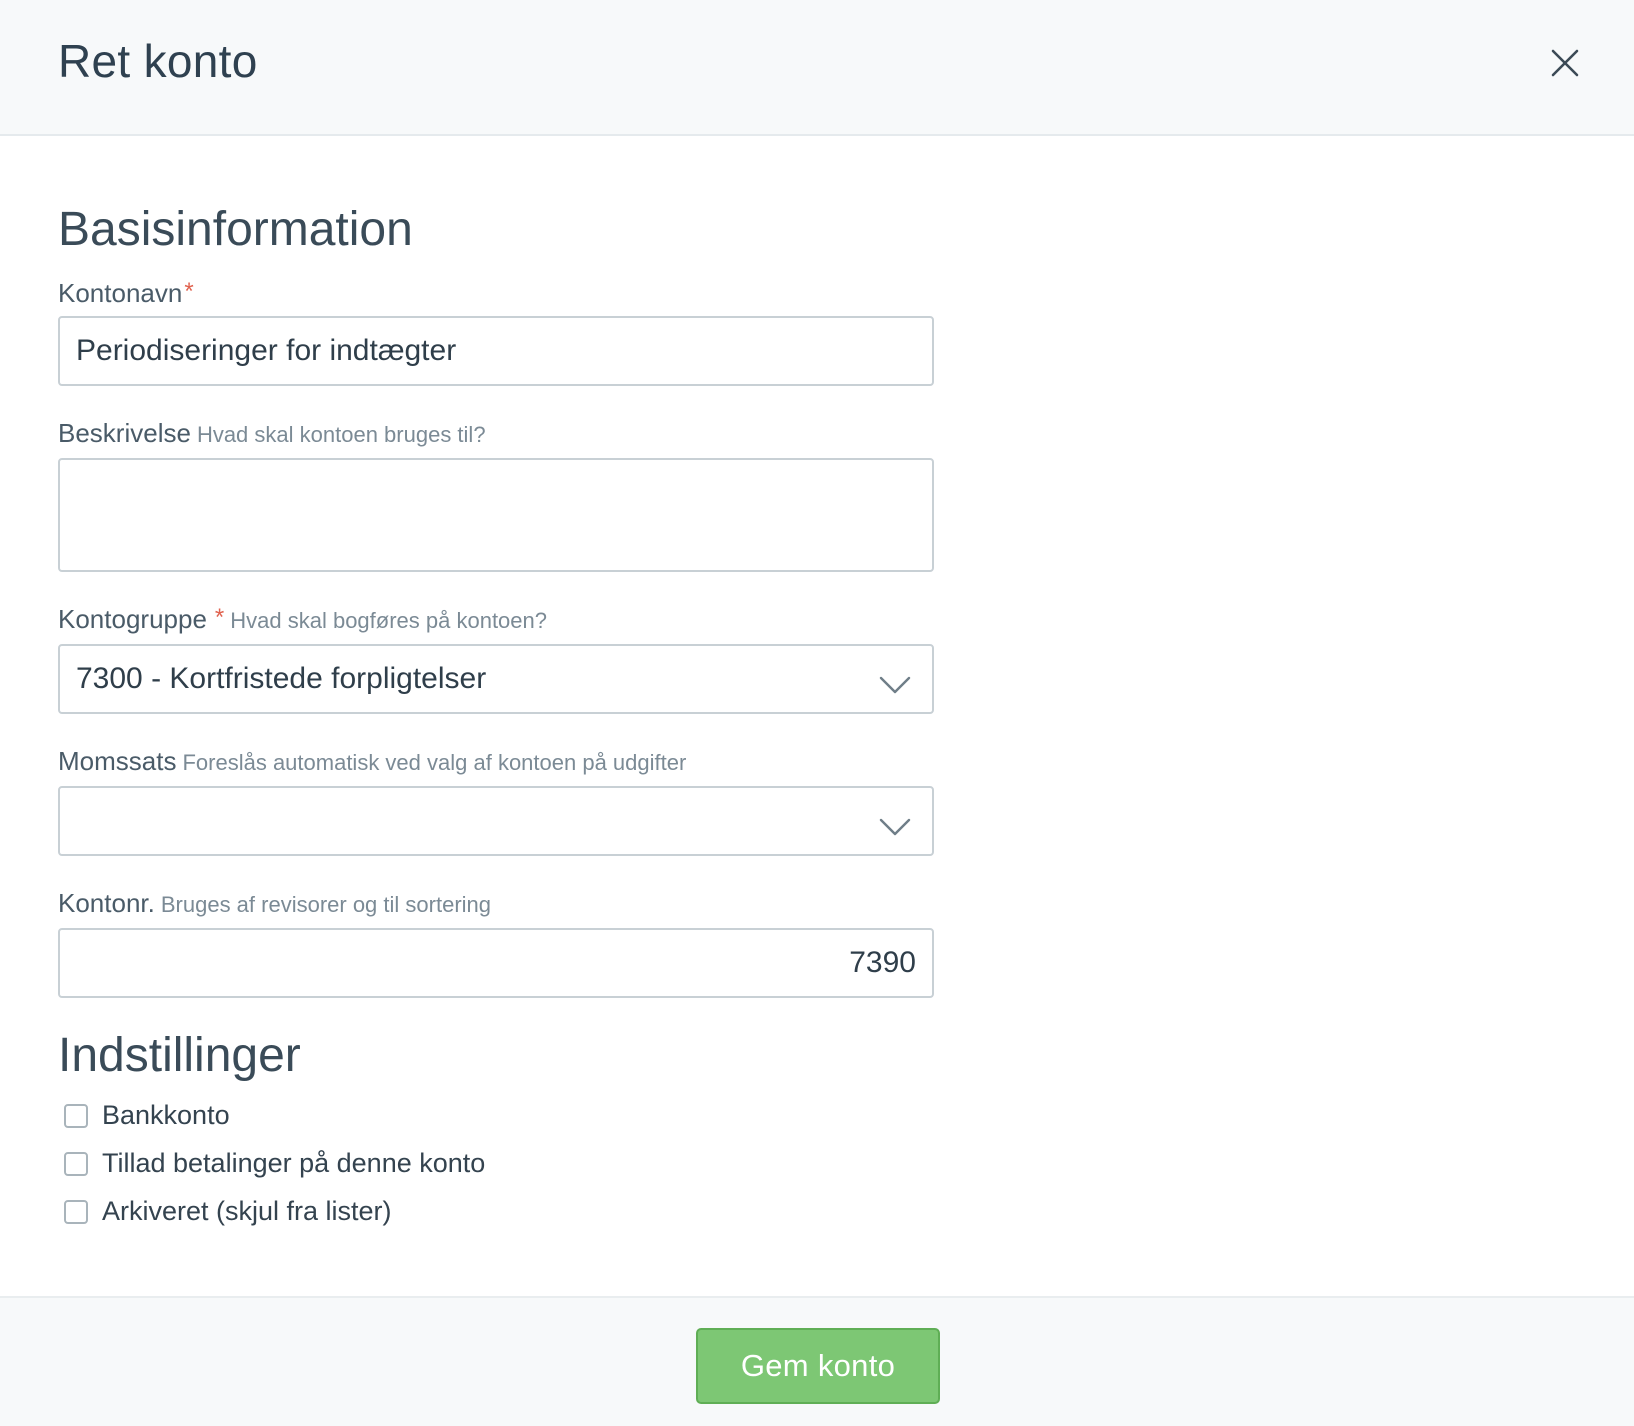  What do you see at coordinates (496, 515) in the screenshot?
I see `description-textarea` at bounding box center [496, 515].